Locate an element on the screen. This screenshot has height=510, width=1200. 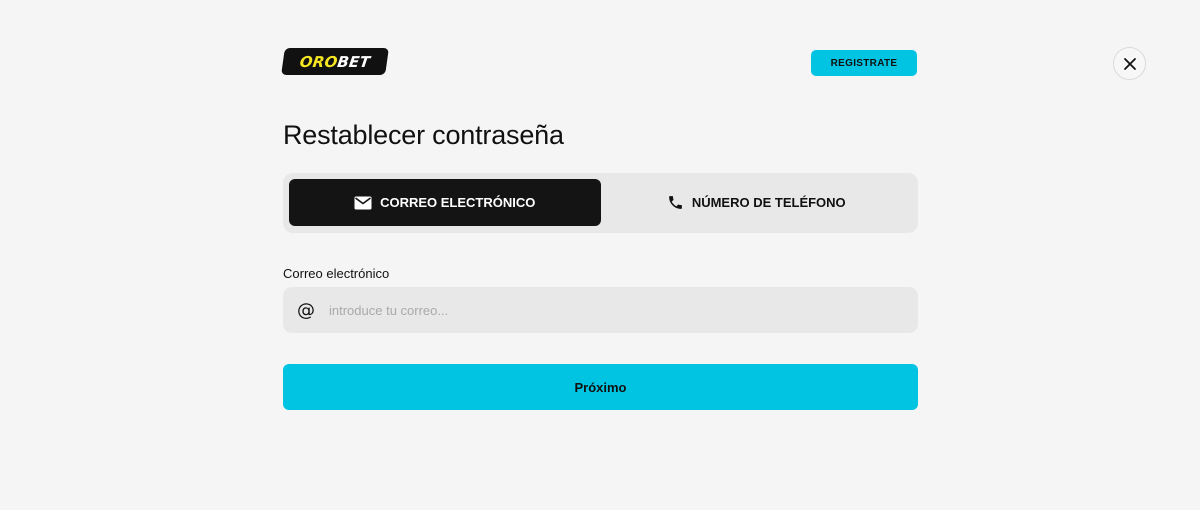
register-button: REGISTRATE is located at coordinates (864, 63).